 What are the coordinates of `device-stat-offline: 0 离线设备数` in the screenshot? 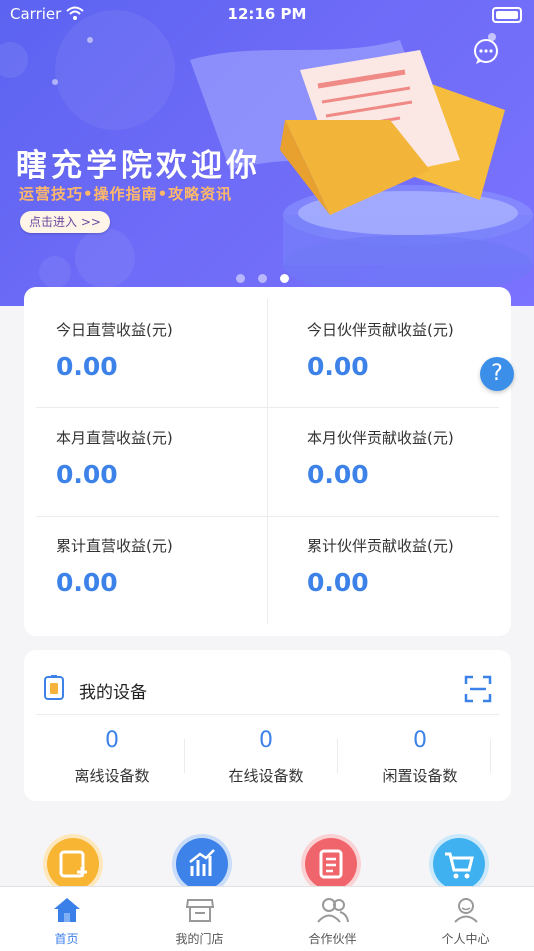 It's located at (112, 757).